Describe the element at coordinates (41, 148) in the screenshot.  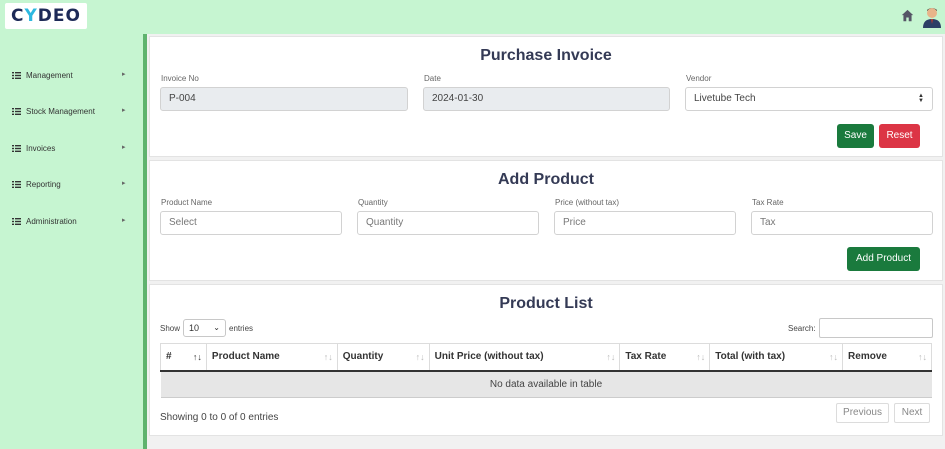
I see `sidebar-item-label: Invoices` at that location.